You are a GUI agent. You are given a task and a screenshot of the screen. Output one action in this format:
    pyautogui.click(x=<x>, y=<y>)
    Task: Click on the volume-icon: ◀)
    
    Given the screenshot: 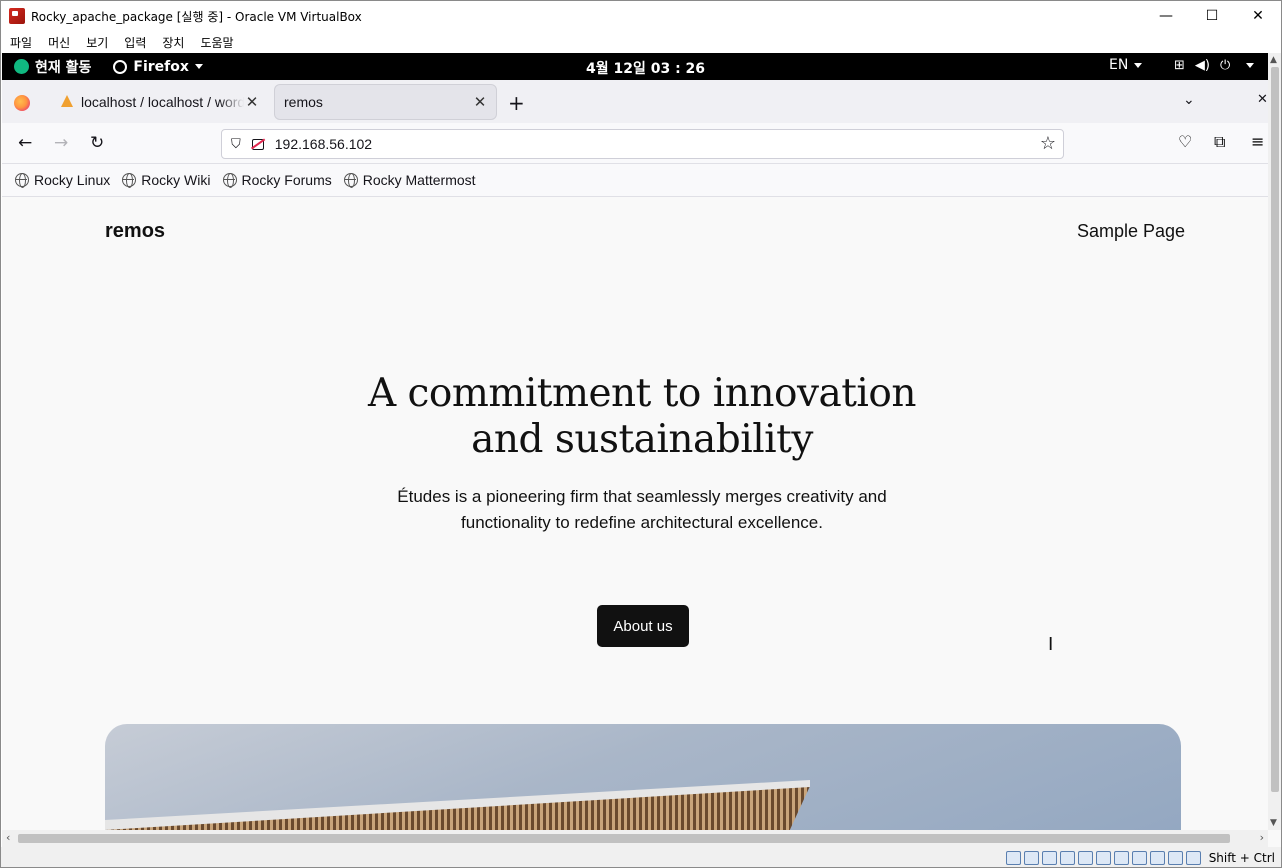 What is the action you would take?
    pyautogui.click(x=1202, y=65)
    